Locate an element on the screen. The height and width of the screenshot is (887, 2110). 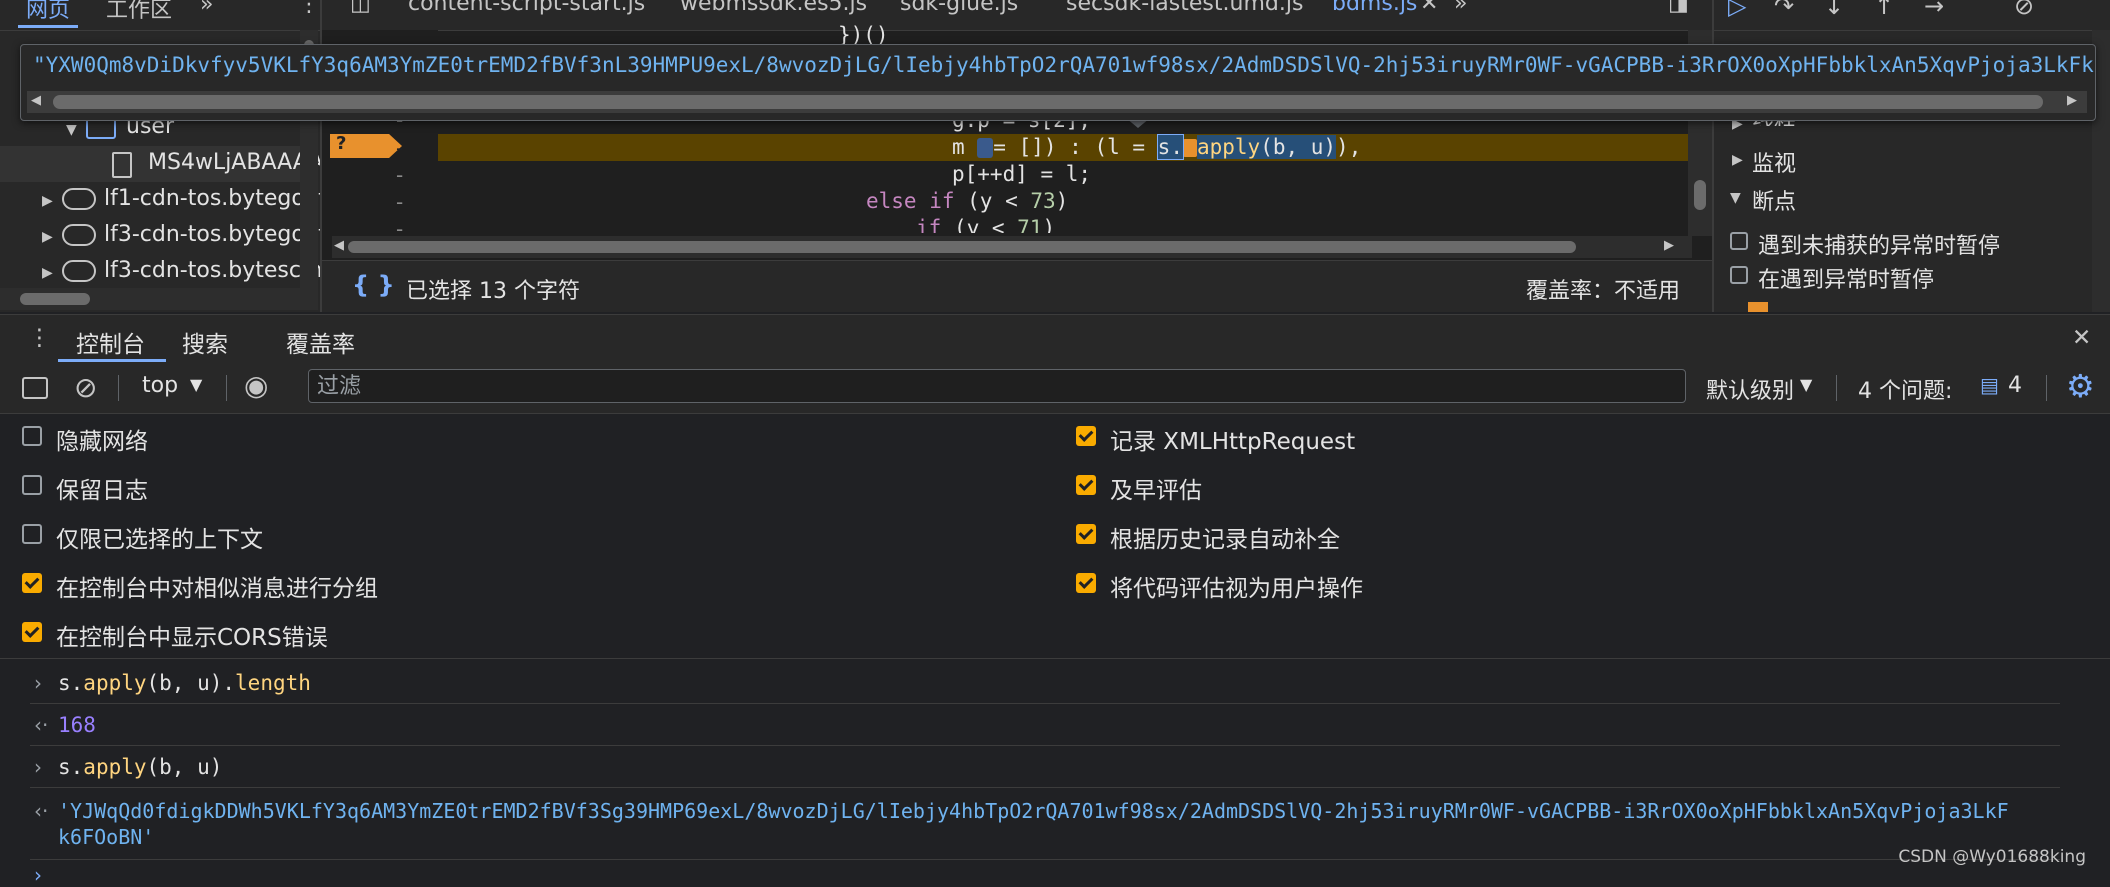
watermark: CSDN @Wy01688king is located at coordinates (1992, 857).